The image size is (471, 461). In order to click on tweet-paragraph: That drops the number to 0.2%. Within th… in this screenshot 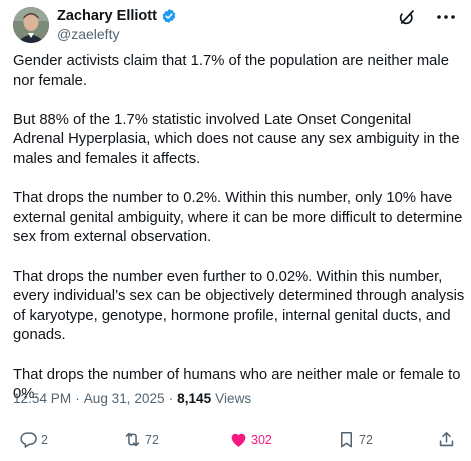, I will do `click(238, 218)`.